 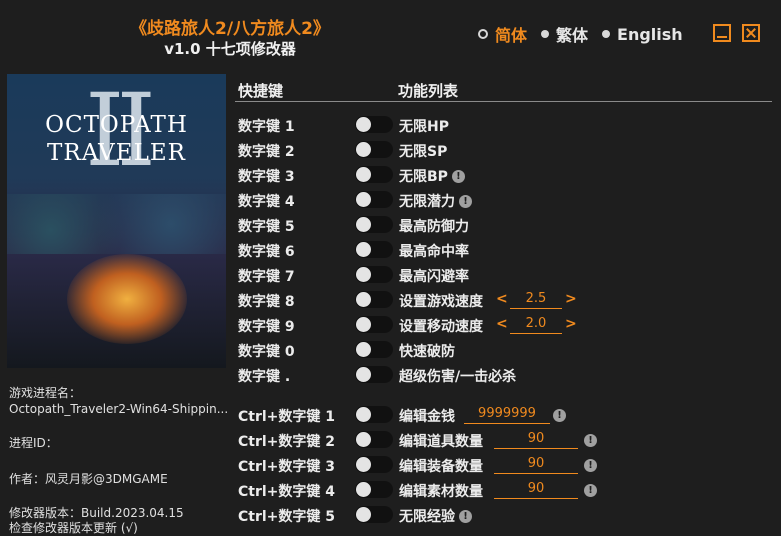 What do you see at coordinates (502, 34) in the screenshot?
I see `lang-option-simplified: 简体` at bounding box center [502, 34].